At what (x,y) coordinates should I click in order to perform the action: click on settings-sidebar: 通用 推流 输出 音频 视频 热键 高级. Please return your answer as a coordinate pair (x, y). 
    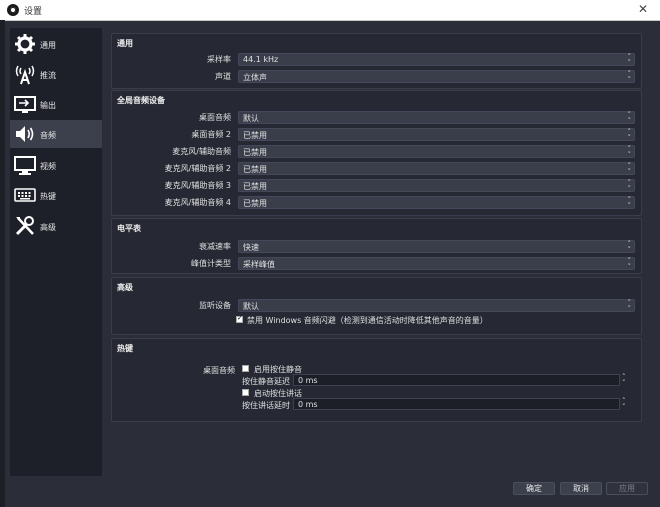
    Looking at the image, I should click on (56, 252).